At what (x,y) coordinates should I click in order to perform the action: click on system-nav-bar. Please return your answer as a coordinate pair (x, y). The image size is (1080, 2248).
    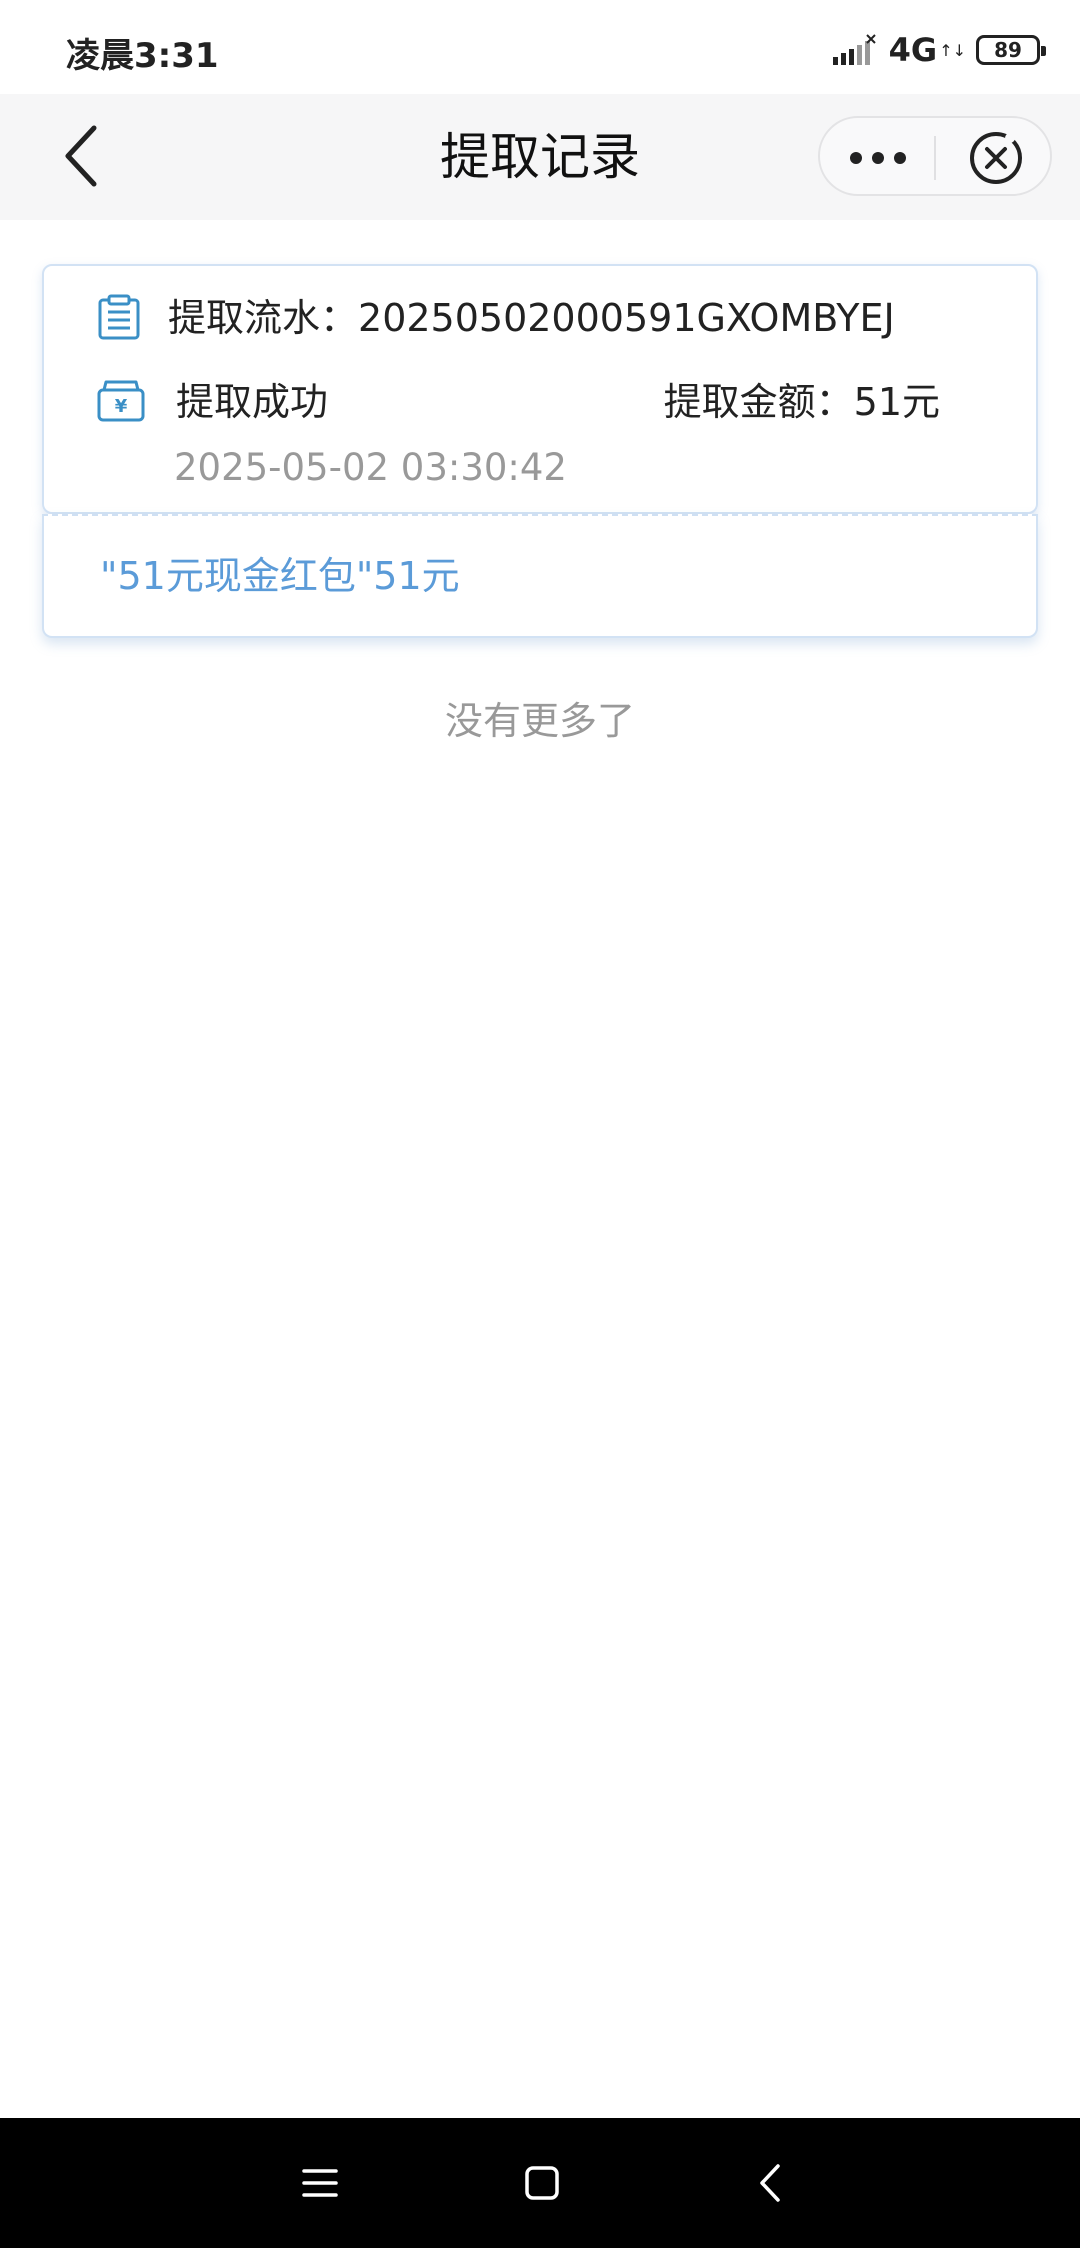
    Looking at the image, I should click on (540, 2183).